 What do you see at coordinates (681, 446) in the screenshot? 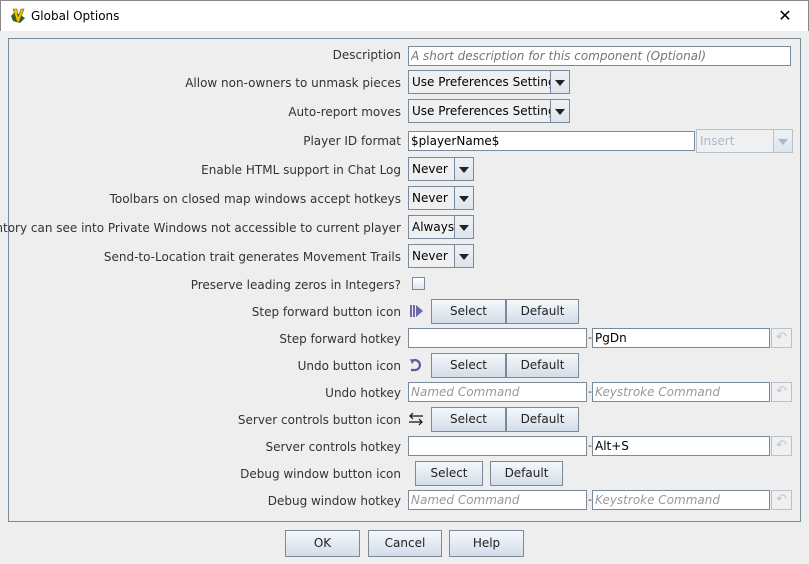
I see `server-keystroke-input: Alt+S` at bounding box center [681, 446].